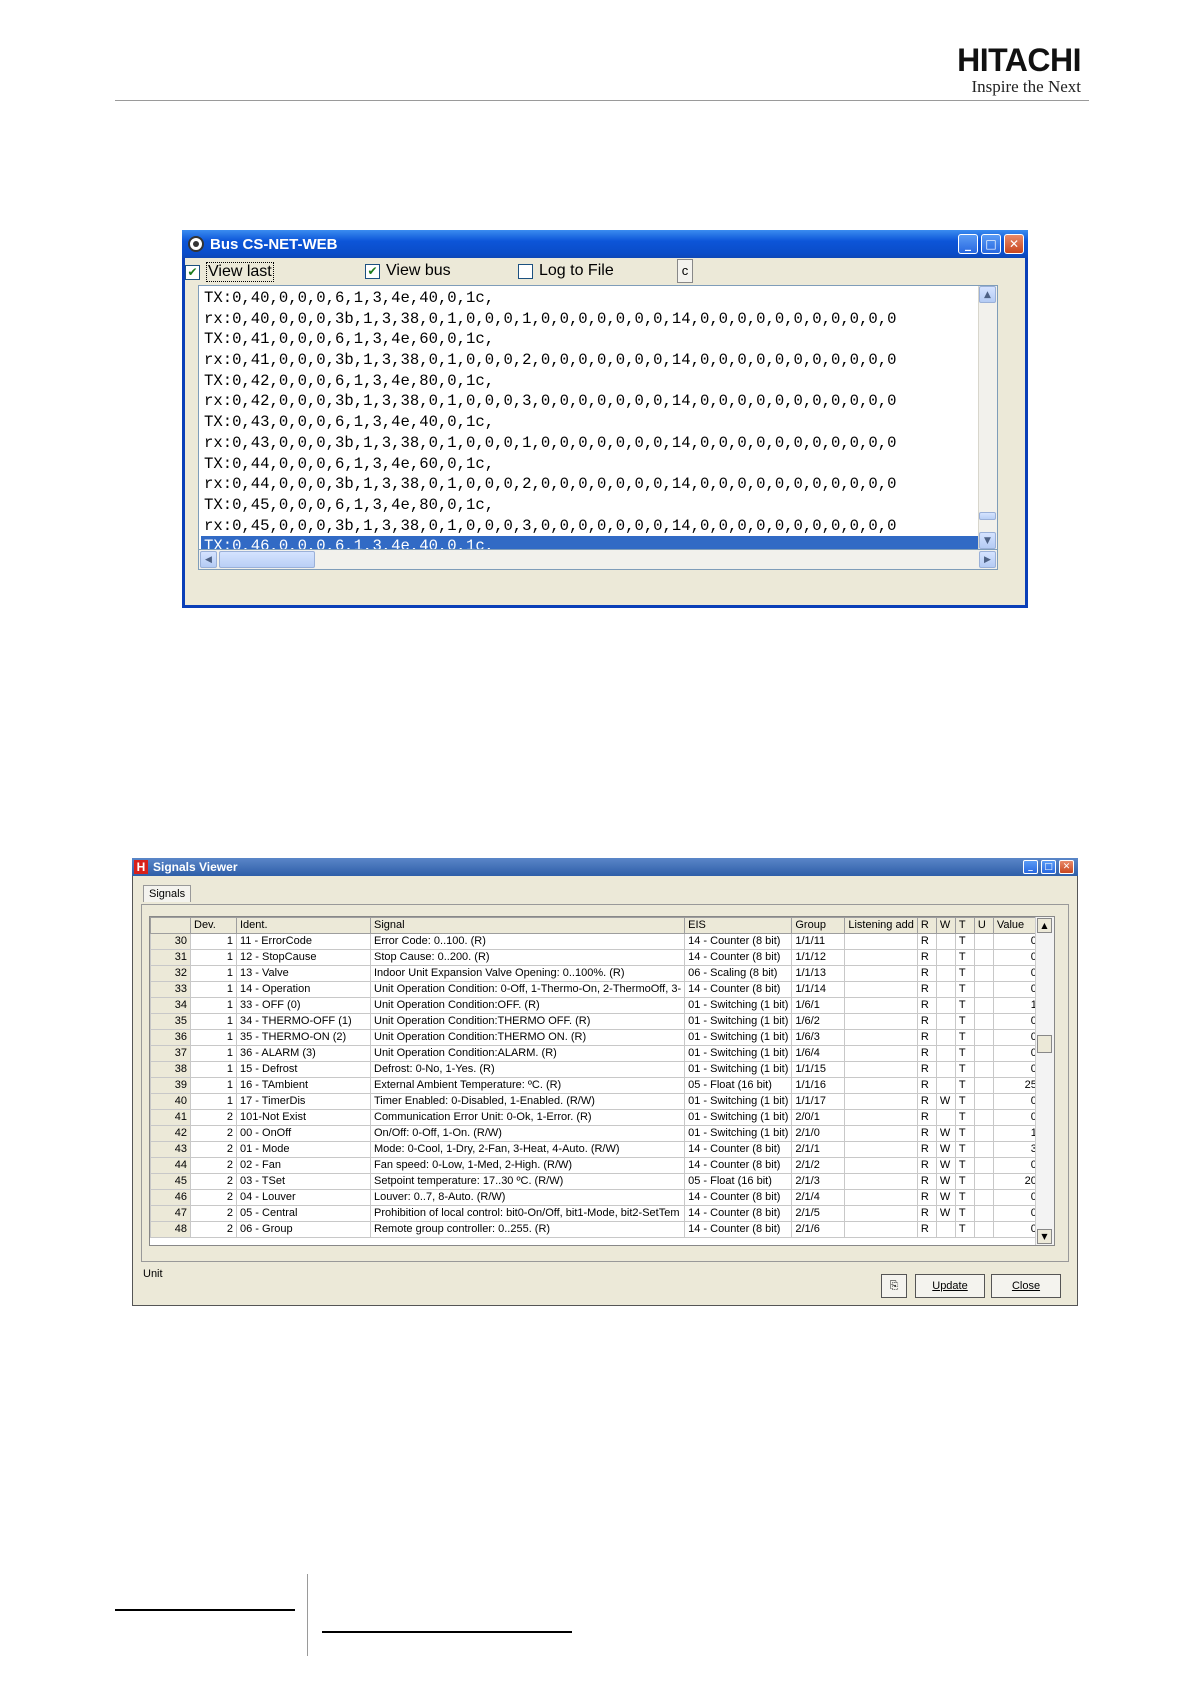 The width and height of the screenshot is (1191, 1684). What do you see at coordinates (589, 298) in the screenshot?
I see `bus-log-line: TX:0,40,0,0,0,6,1,3,4e,40,0,1c,` at bounding box center [589, 298].